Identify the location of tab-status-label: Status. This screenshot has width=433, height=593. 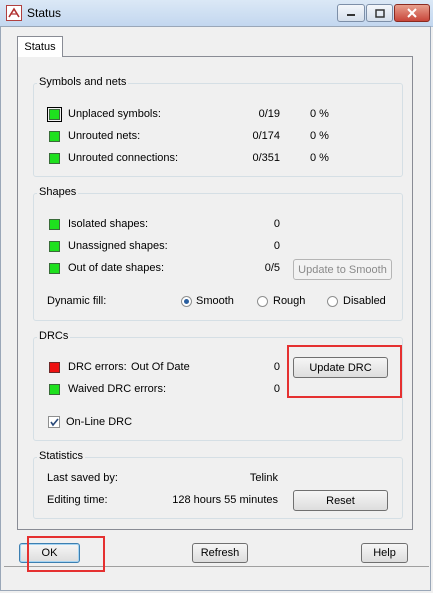
(40, 47).